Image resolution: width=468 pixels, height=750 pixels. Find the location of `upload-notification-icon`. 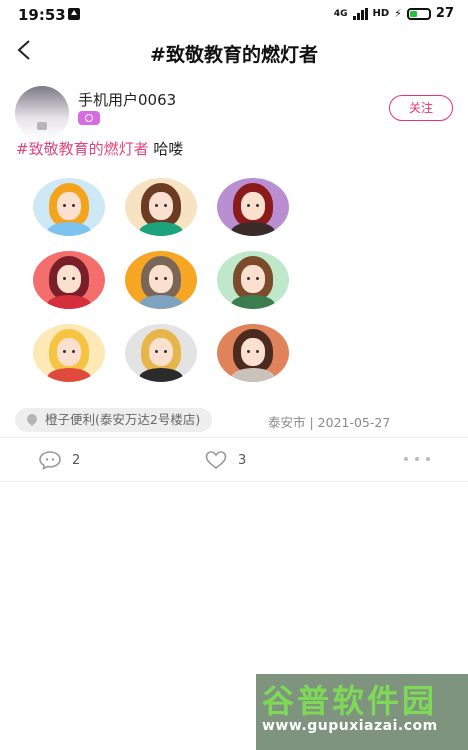

upload-notification-icon is located at coordinates (74, 14).